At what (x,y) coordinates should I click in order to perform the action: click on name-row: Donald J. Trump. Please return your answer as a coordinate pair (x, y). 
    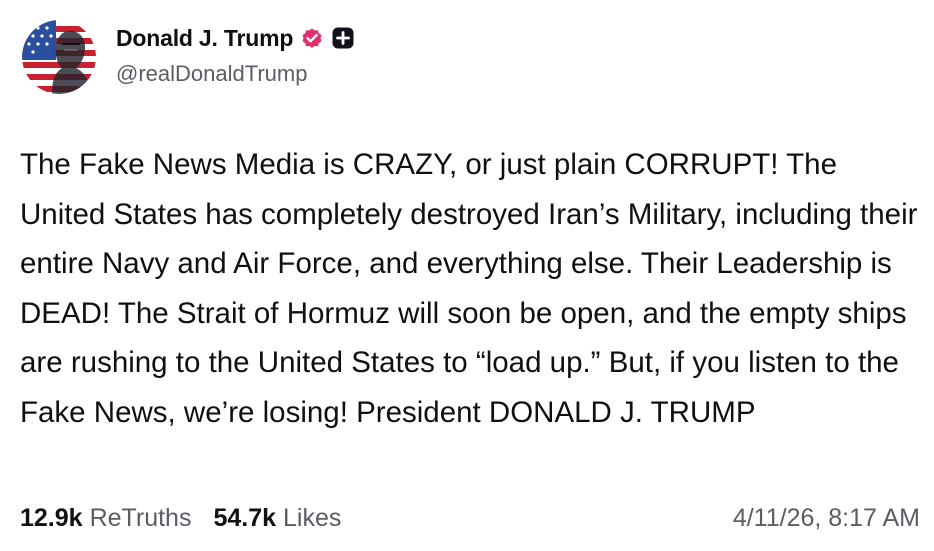
    Looking at the image, I should click on (235, 38).